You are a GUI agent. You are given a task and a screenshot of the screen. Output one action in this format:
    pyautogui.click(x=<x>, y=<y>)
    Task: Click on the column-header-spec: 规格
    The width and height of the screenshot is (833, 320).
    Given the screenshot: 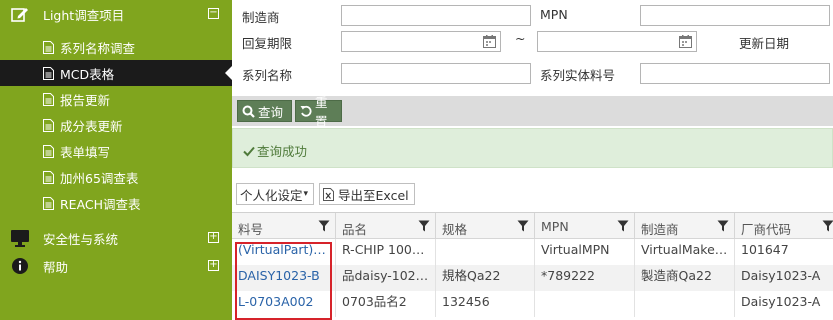 What is the action you would take?
    pyautogui.click(x=485, y=226)
    